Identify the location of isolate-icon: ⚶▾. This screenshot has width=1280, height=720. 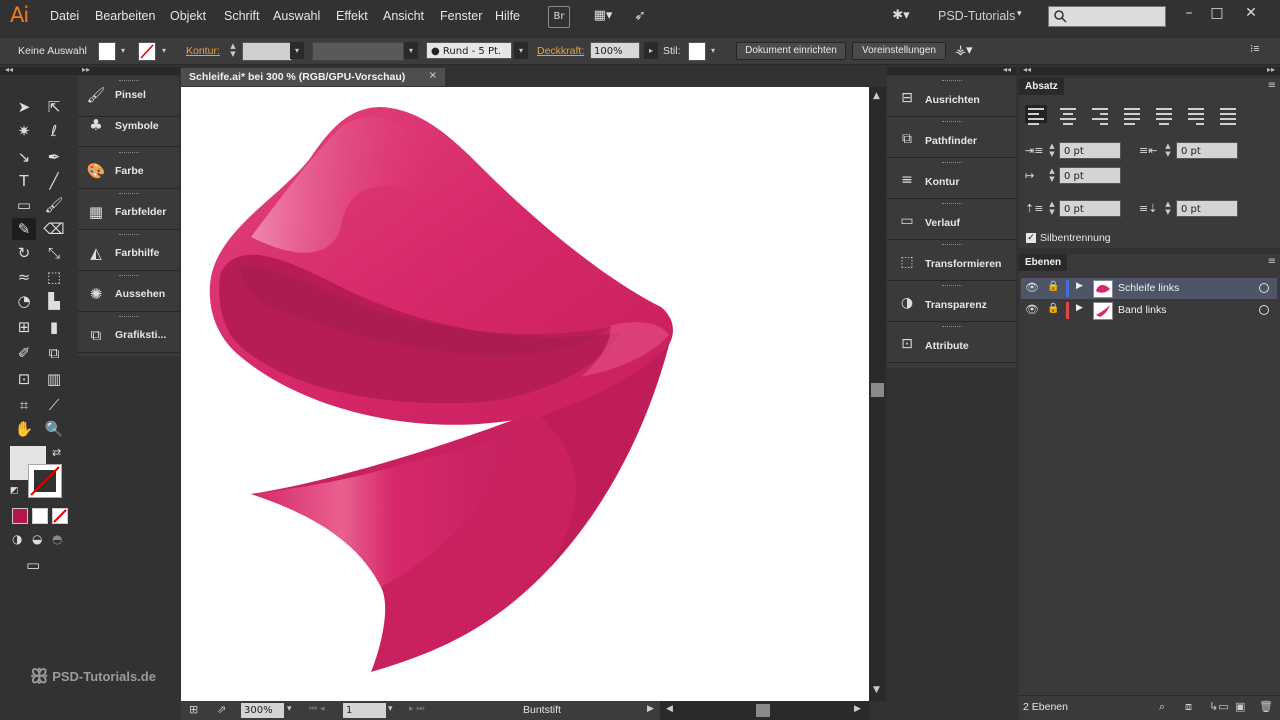
(964, 50).